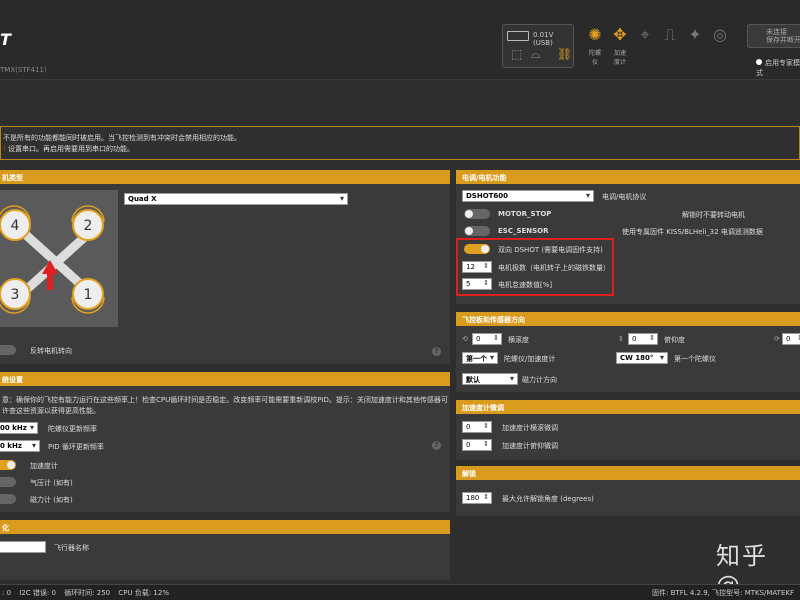 Image resolution: width=800 pixels, height=600 pixels. I want to click on pid-freq-select: 0 kHz, so click(20, 446).